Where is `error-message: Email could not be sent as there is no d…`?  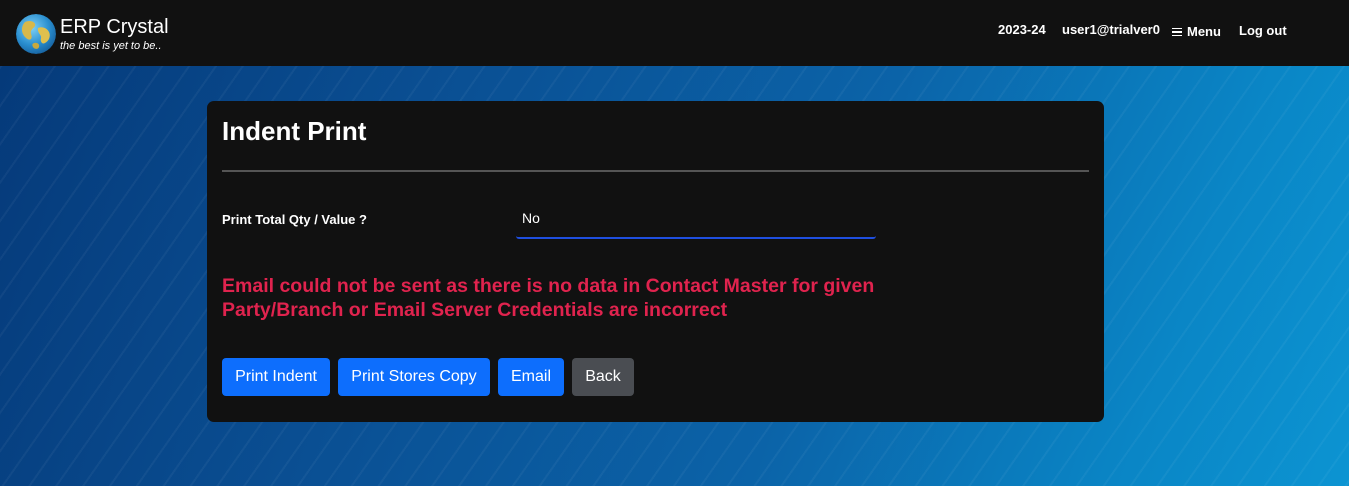
error-message: Email could not be sent as there is no d… is located at coordinates (548, 298).